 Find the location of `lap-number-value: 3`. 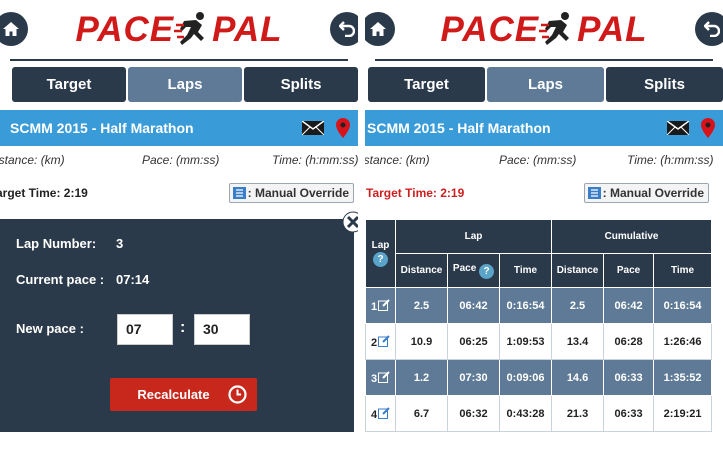

lap-number-value: 3 is located at coordinates (120, 243).